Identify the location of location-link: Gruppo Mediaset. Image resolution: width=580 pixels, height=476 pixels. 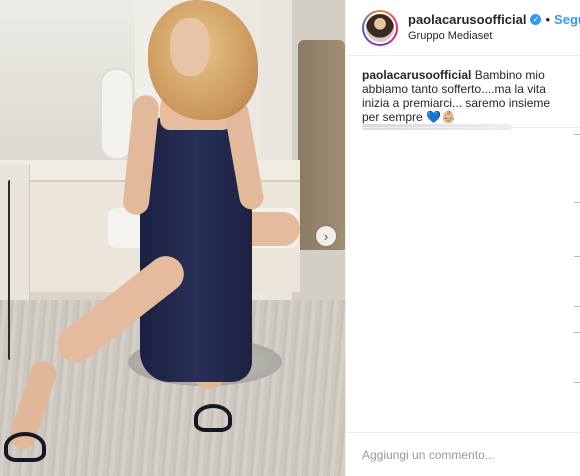
(494, 36).